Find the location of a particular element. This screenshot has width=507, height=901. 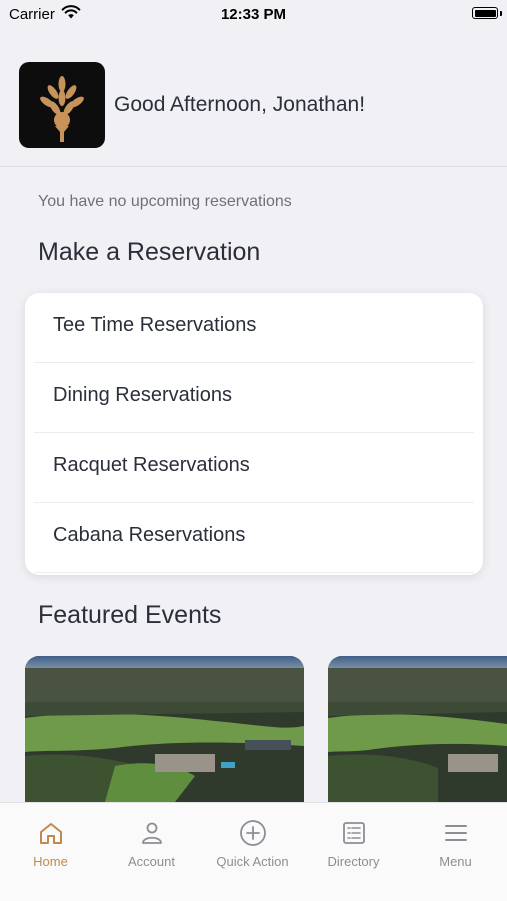

tab-menu: Menu is located at coordinates (455, 838).